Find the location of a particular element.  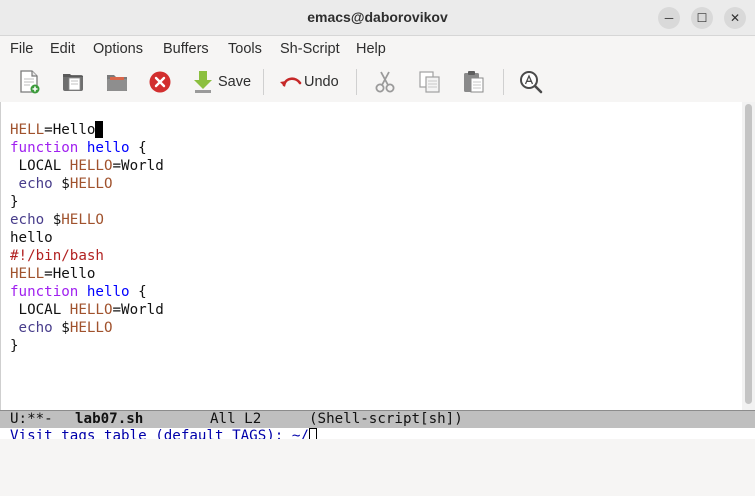

cut-icon is located at coordinates (385, 82).